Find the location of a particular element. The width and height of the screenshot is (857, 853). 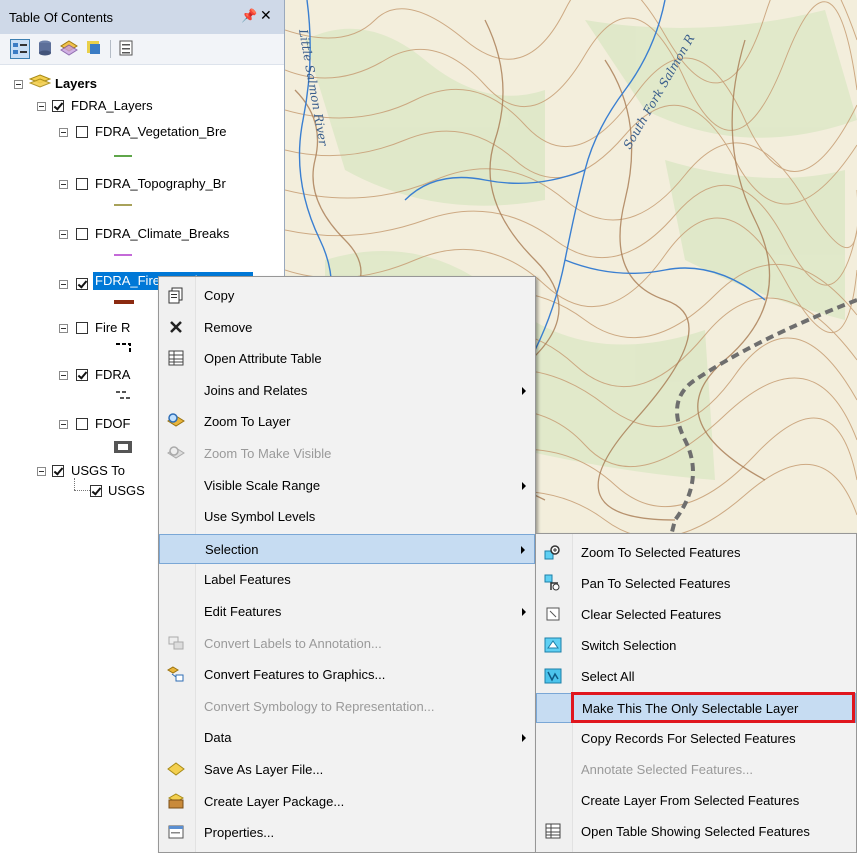

ctx-item-use-symbol-levels: Use Symbol Levels is located at coordinates (347, 517).